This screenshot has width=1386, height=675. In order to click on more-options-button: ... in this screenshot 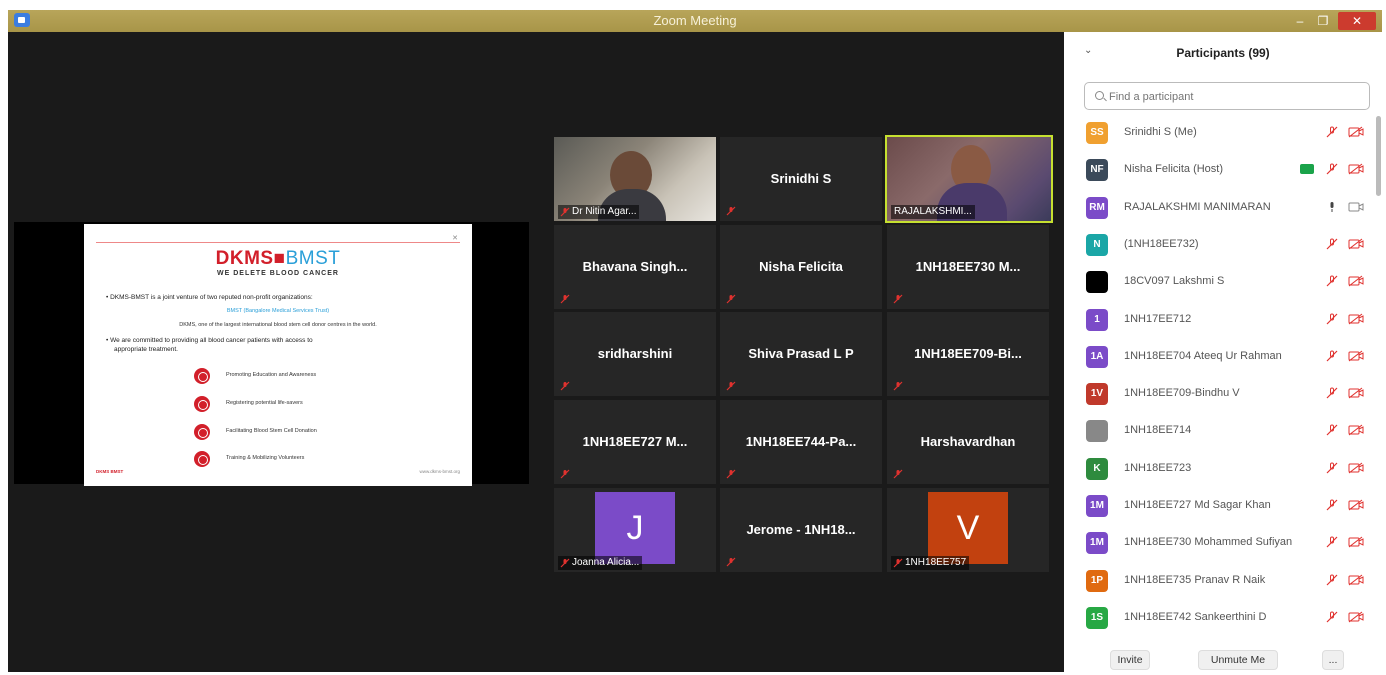, I will do `click(1333, 660)`.